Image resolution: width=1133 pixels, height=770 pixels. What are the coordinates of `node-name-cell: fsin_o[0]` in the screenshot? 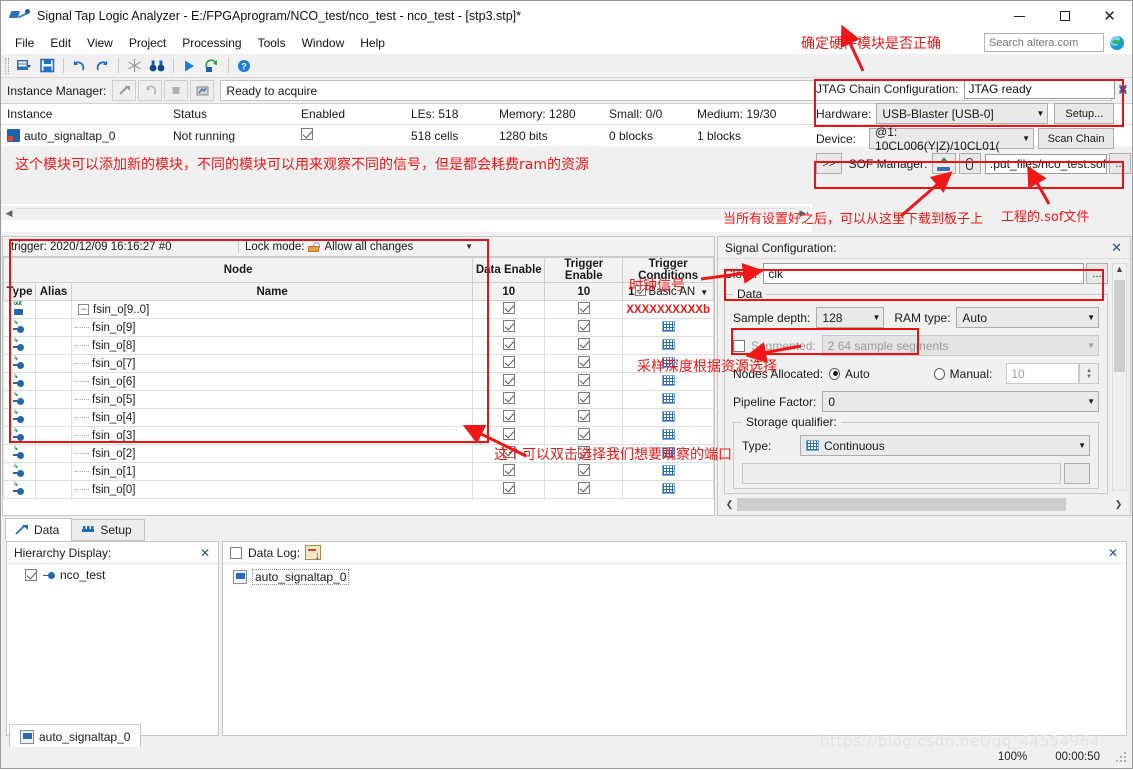 It's located at (272, 489).